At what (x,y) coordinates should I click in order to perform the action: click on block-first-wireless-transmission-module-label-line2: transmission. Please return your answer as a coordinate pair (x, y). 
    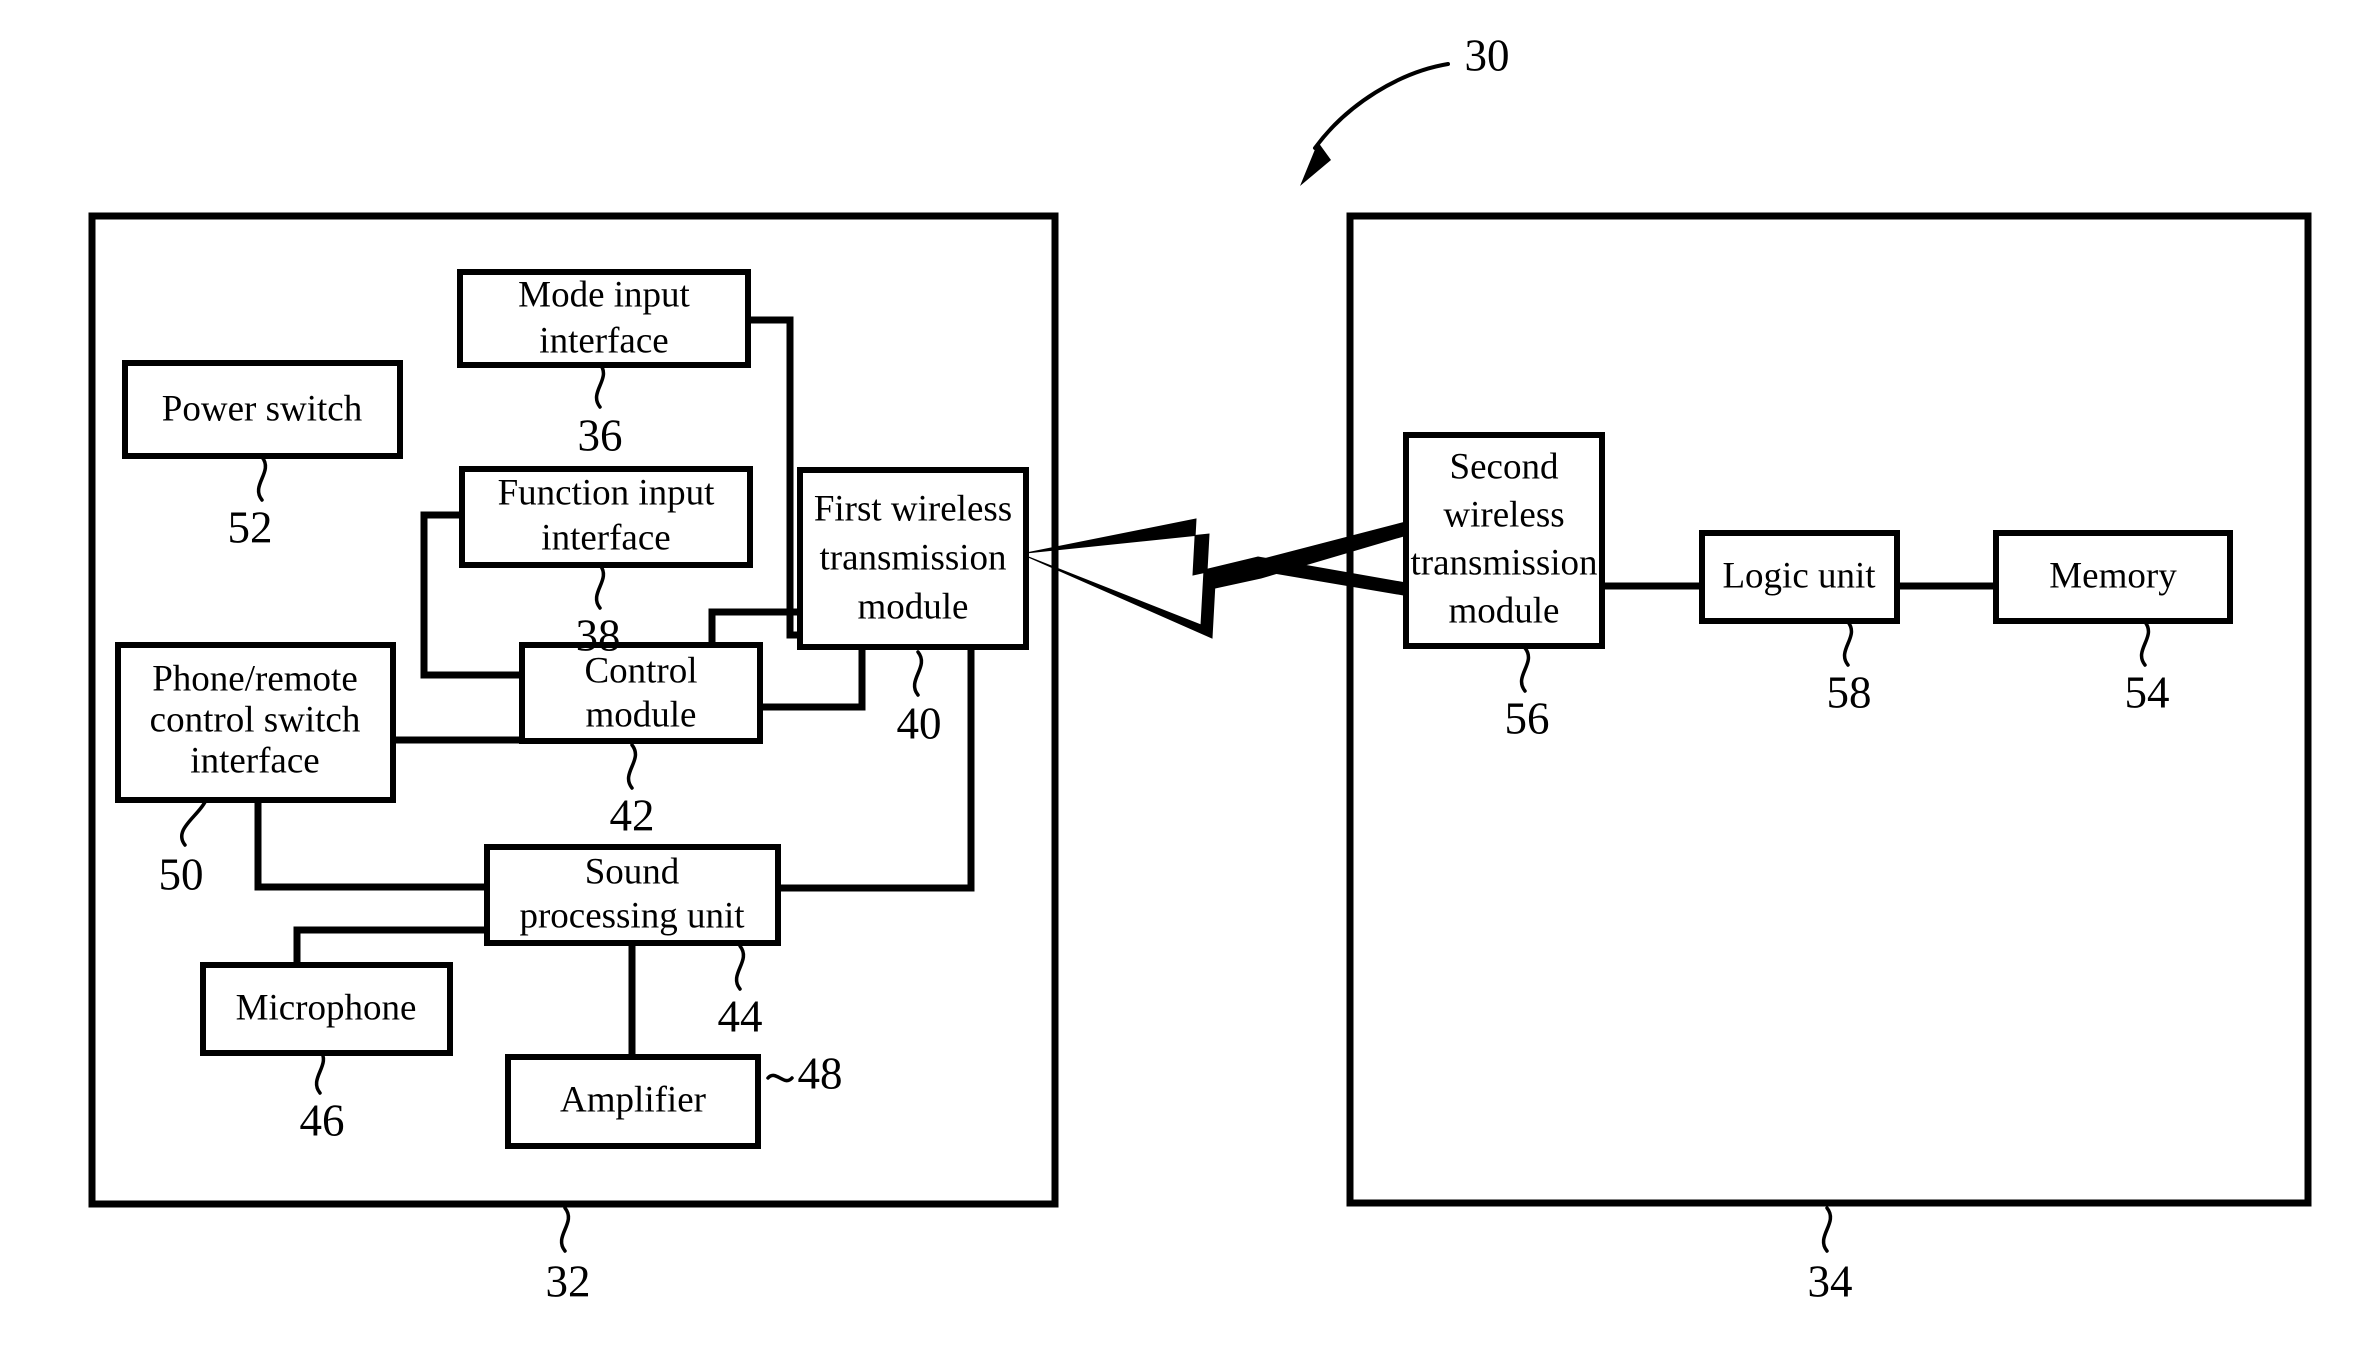
    Looking at the image, I should click on (912, 557).